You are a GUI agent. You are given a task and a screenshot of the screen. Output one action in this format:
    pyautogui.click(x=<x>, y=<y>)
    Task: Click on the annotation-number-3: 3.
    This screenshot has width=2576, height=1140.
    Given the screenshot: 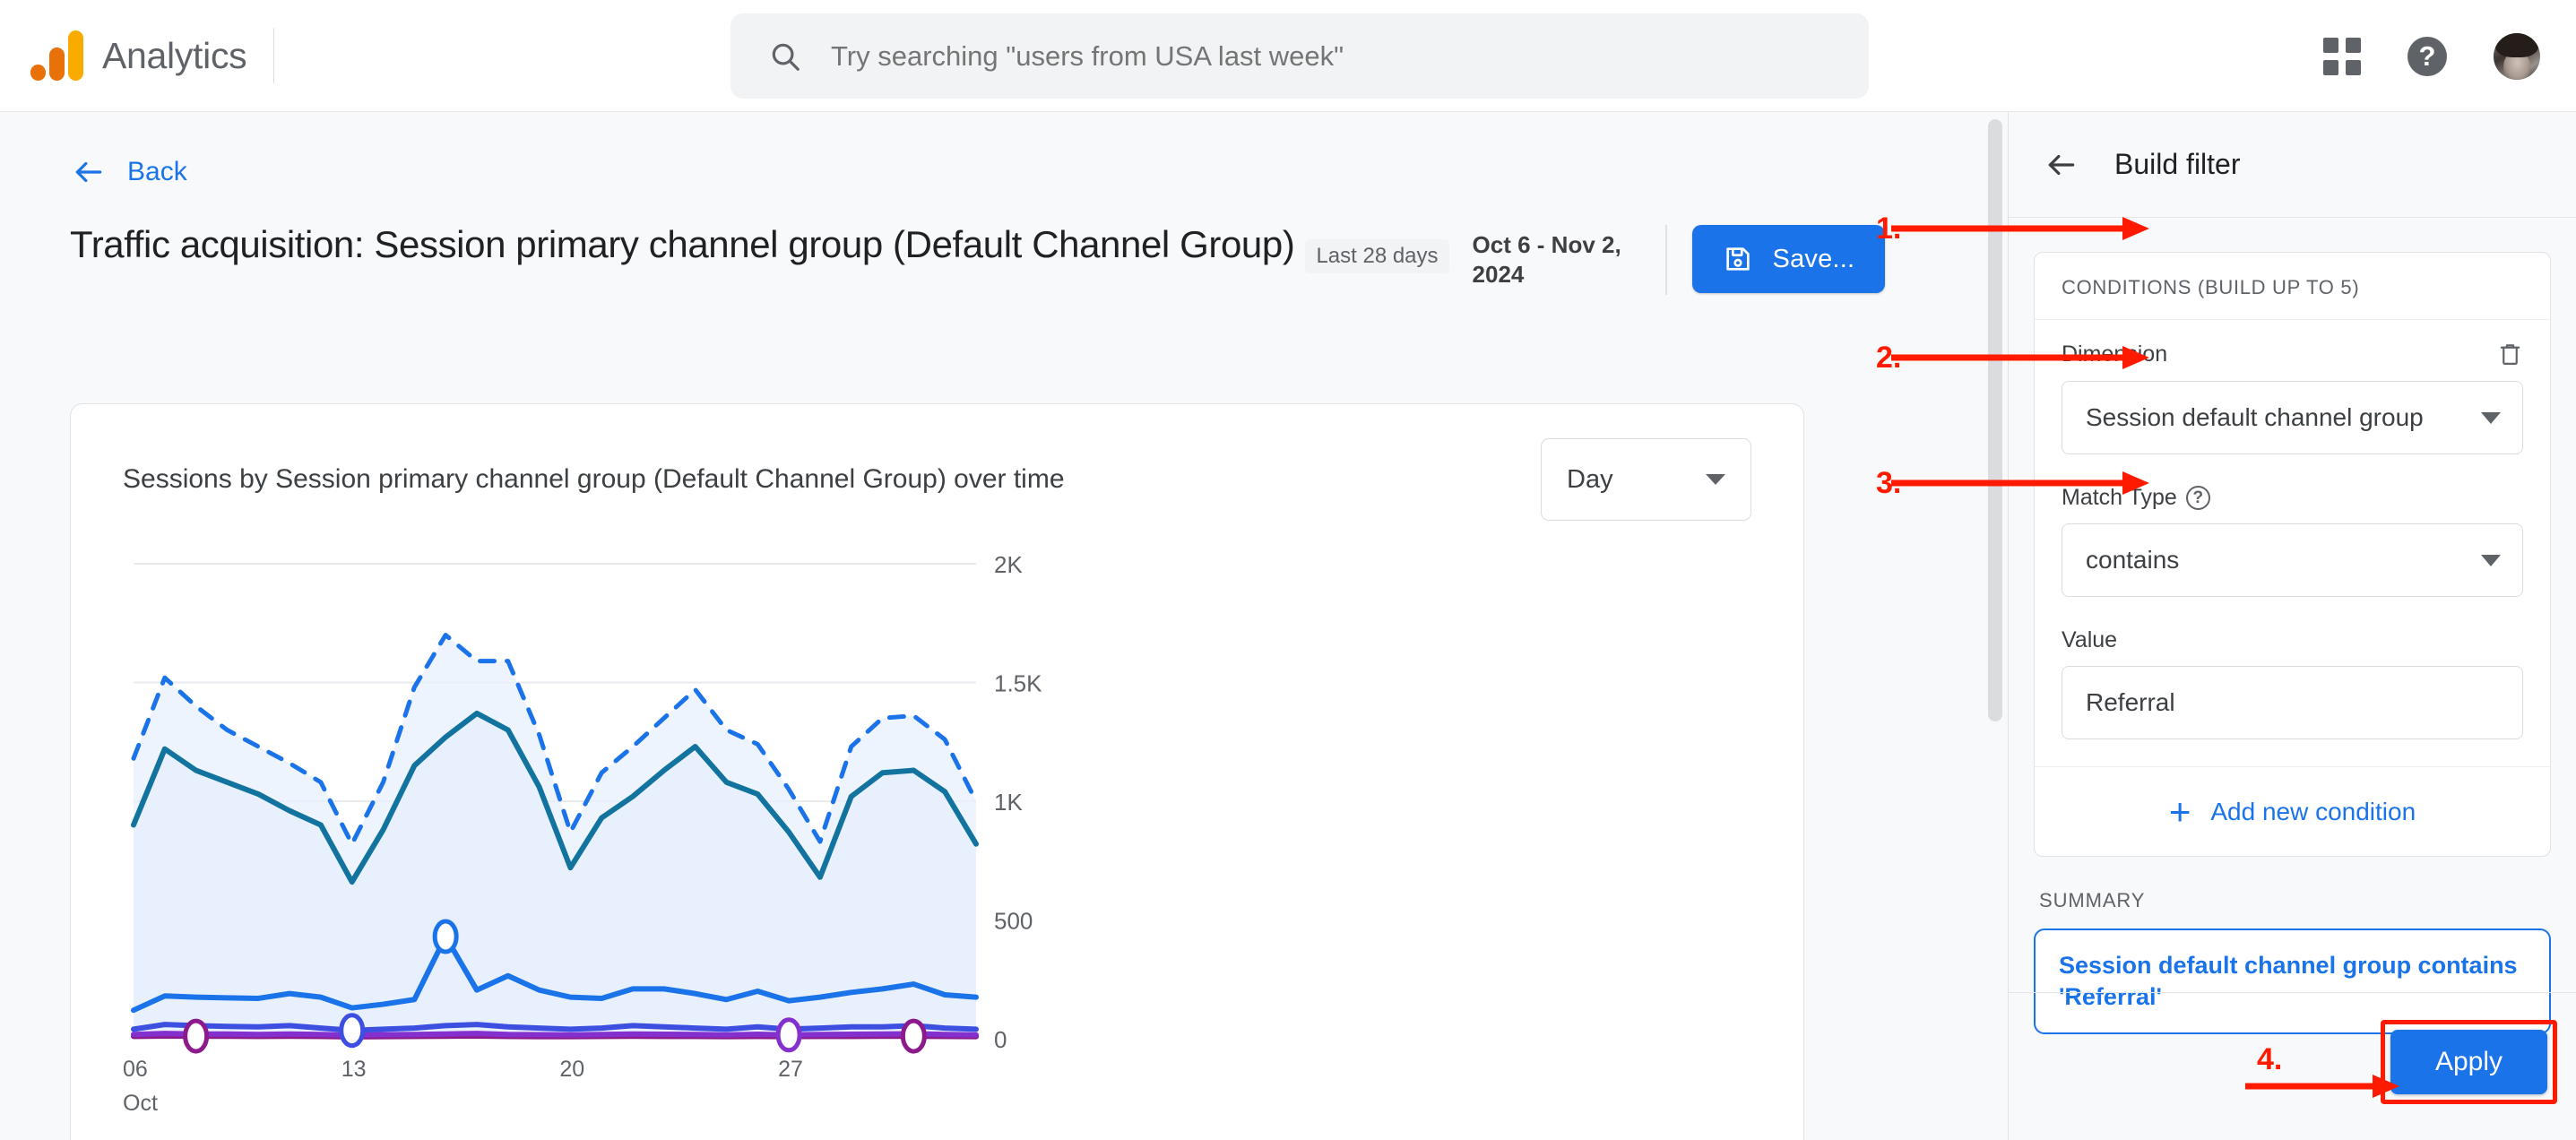 What is the action you would take?
    pyautogui.click(x=1889, y=483)
    